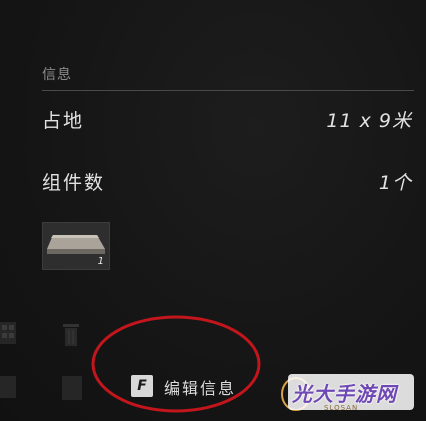 This screenshot has height=421, width=426. I want to click on watermark-logo: 光大手游网 SLOSAN, so click(343, 395).